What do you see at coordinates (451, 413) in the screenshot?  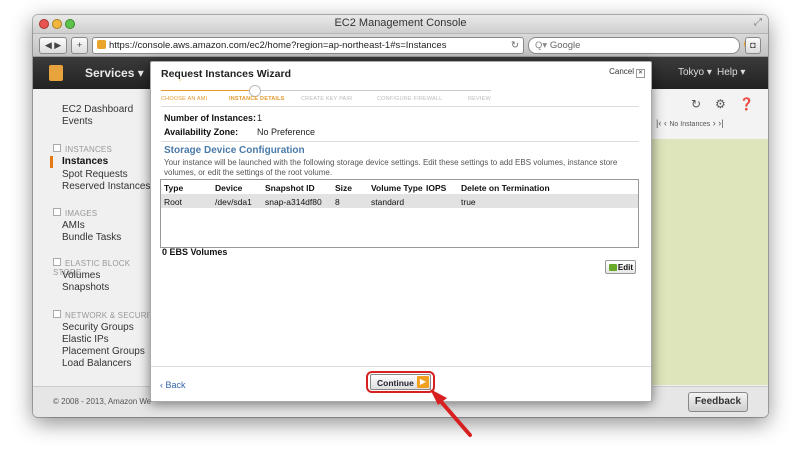 I see `red-pointer-arrow` at bounding box center [451, 413].